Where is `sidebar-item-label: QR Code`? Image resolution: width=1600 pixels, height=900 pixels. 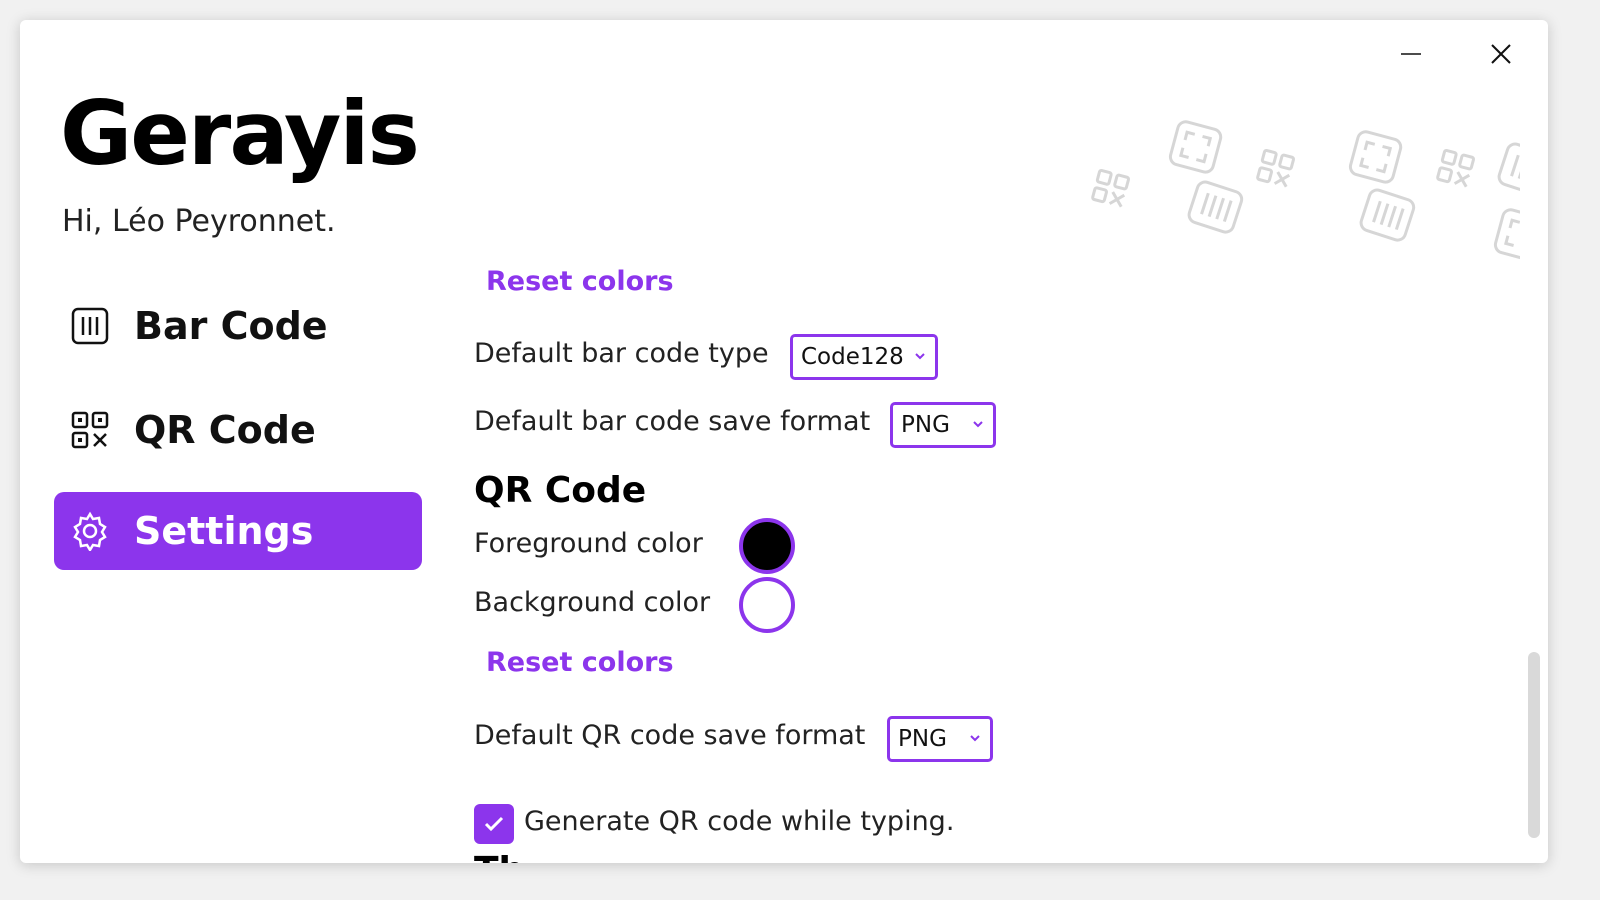 sidebar-item-label: QR Code is located at coordinates (225, 430).